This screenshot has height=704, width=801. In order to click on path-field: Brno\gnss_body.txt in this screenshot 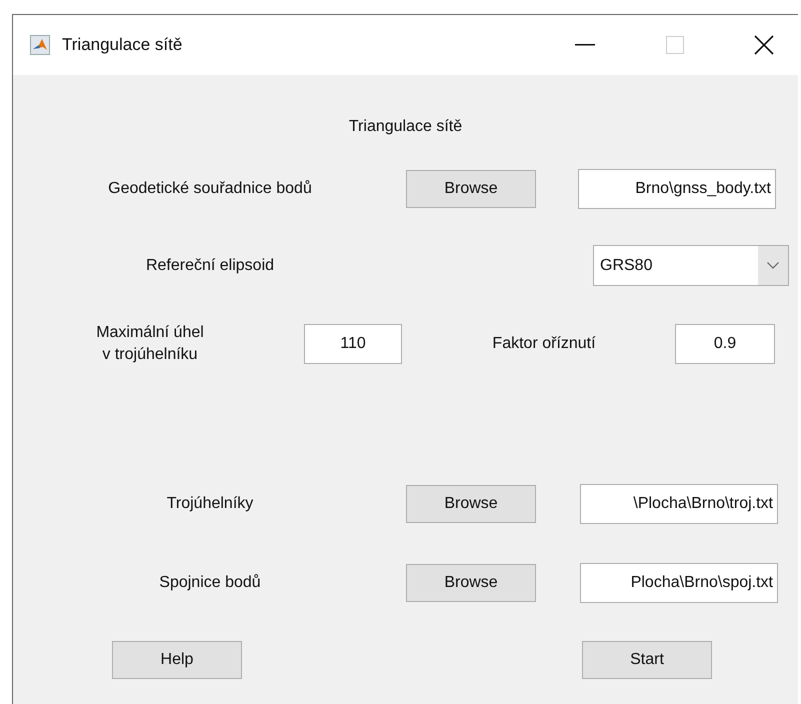, I will do `click(677, 189)`.